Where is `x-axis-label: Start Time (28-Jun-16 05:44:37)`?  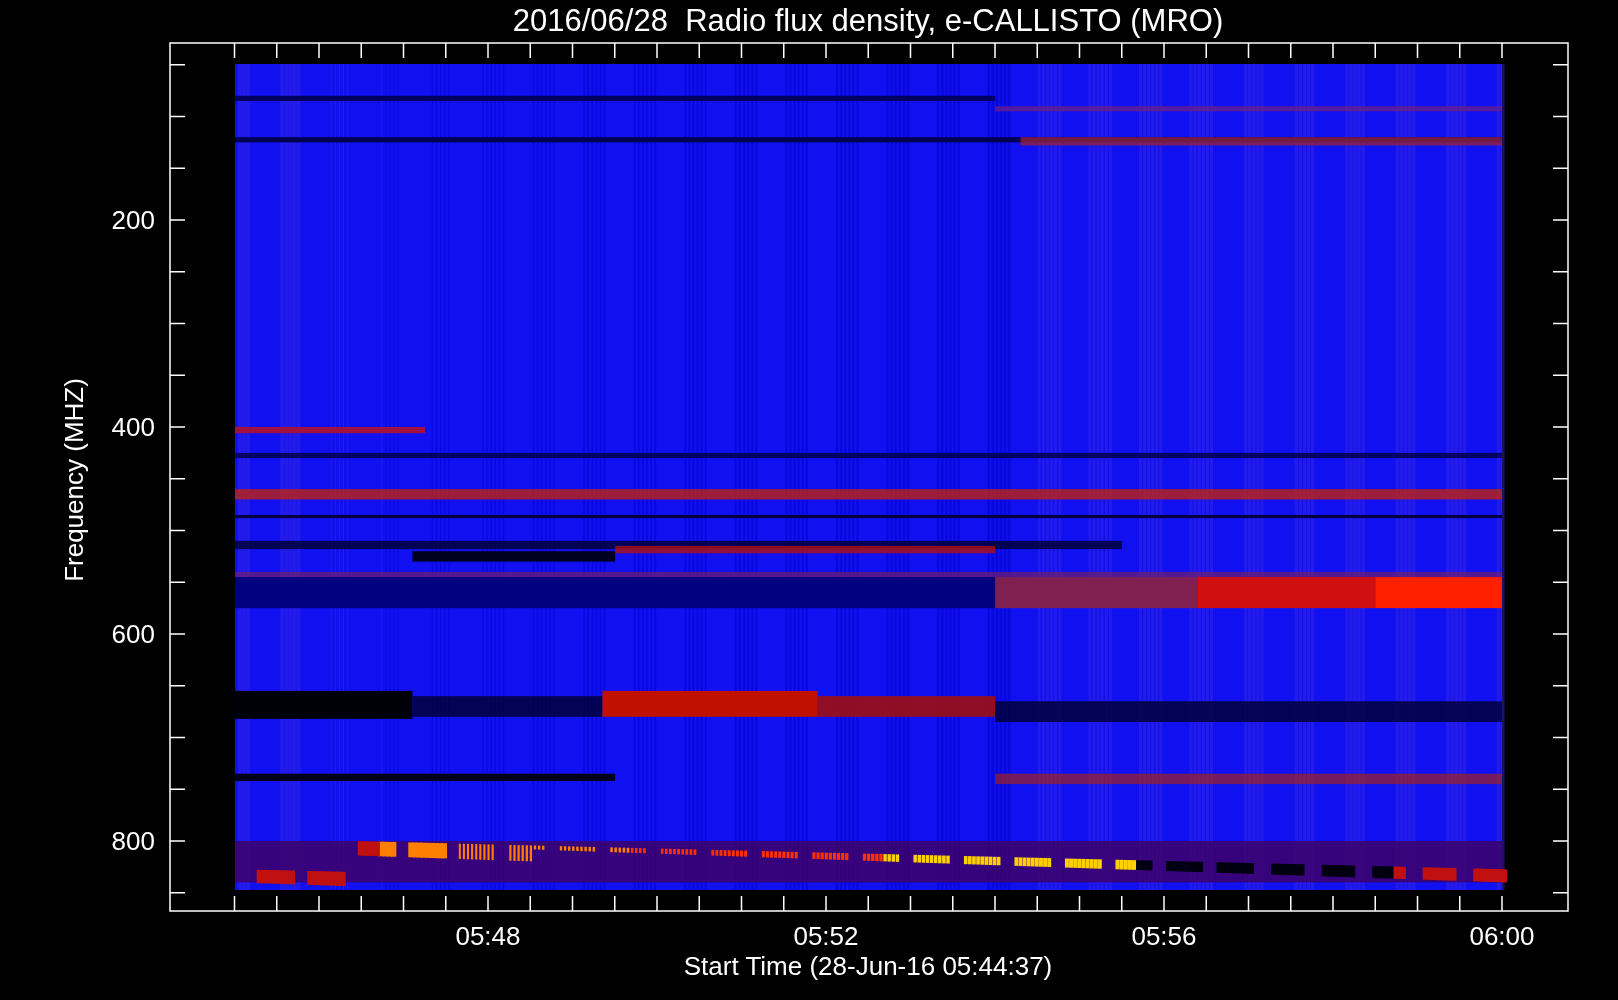
x-axis-label: Start Time (28-Jun-16 05:44:37) is located at coordinates (868, 966).